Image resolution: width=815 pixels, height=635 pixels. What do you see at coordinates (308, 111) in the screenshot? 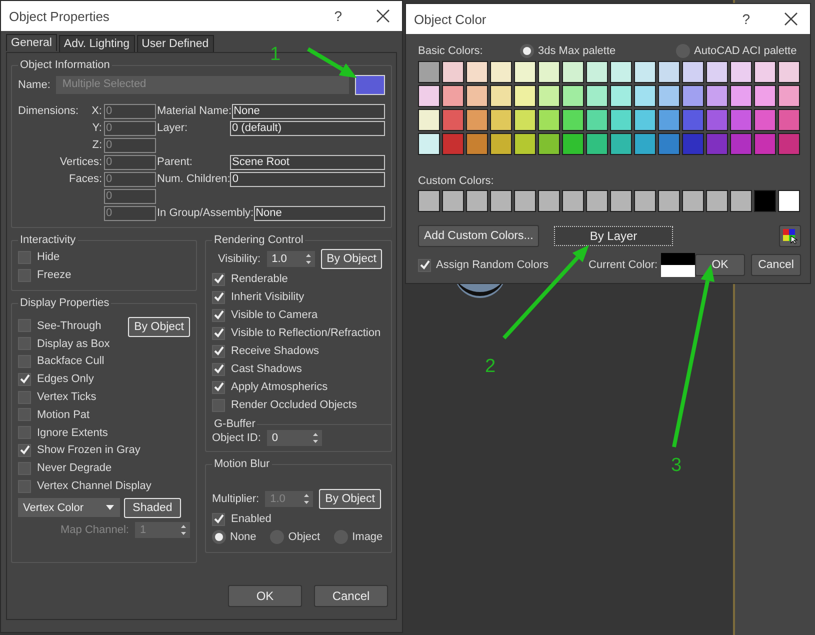
I see `input-field: None` at bounding box center [308, 111].